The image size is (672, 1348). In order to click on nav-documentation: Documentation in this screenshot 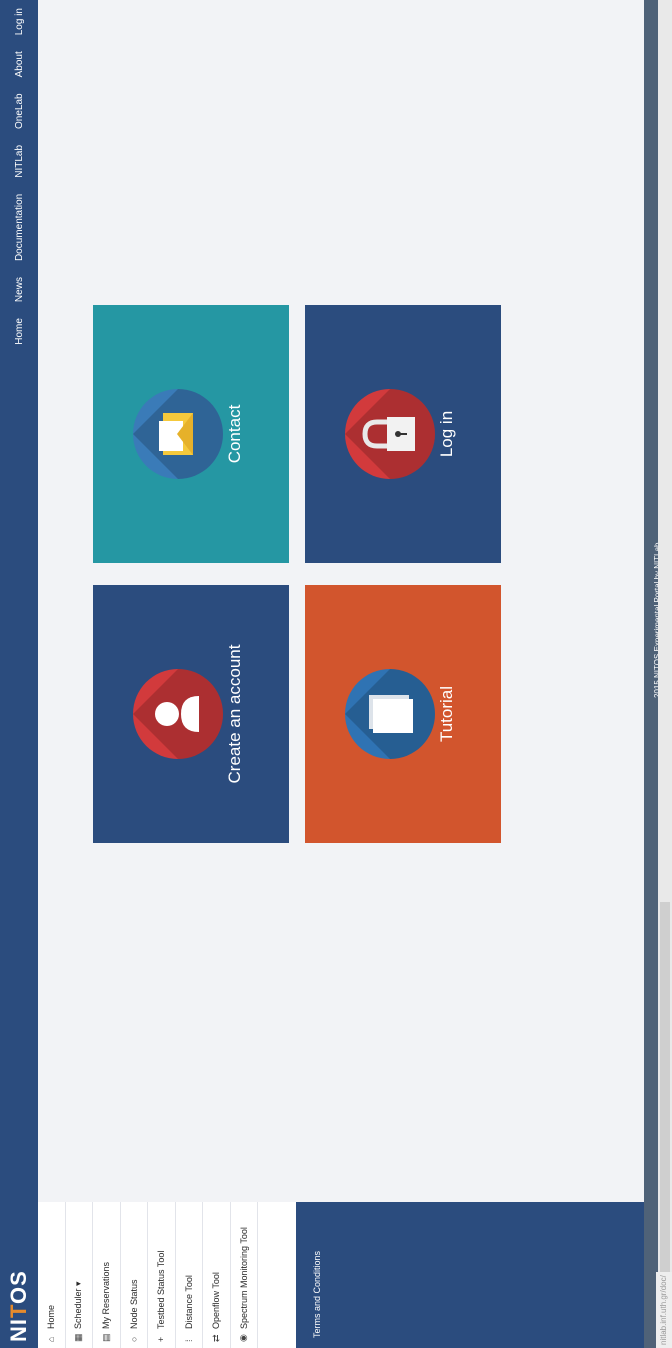, I will do `click(19, 227)`.